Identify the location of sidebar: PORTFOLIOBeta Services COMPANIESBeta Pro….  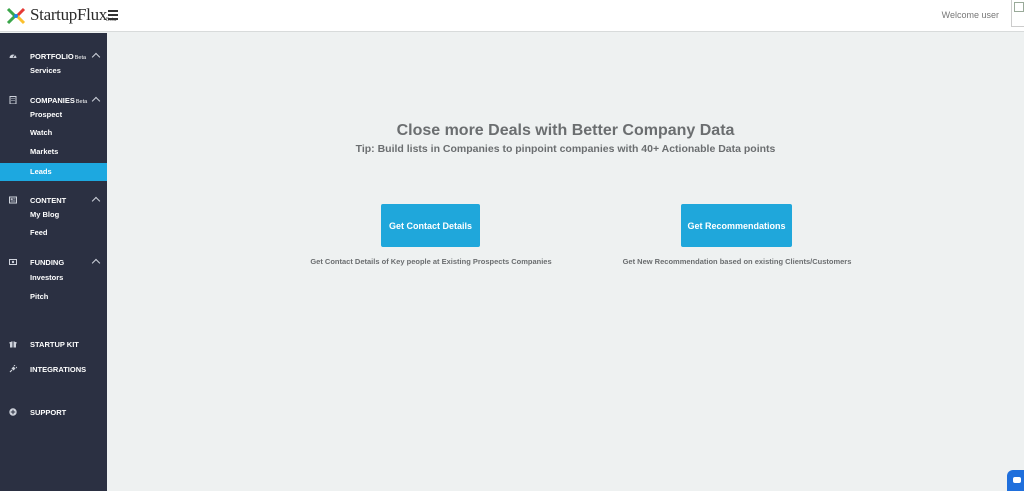
(53, 262).